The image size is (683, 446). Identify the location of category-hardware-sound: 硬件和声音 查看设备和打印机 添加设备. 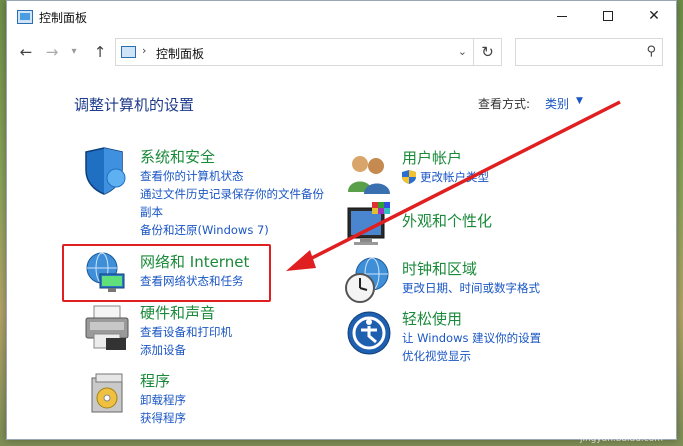
(186, 330).